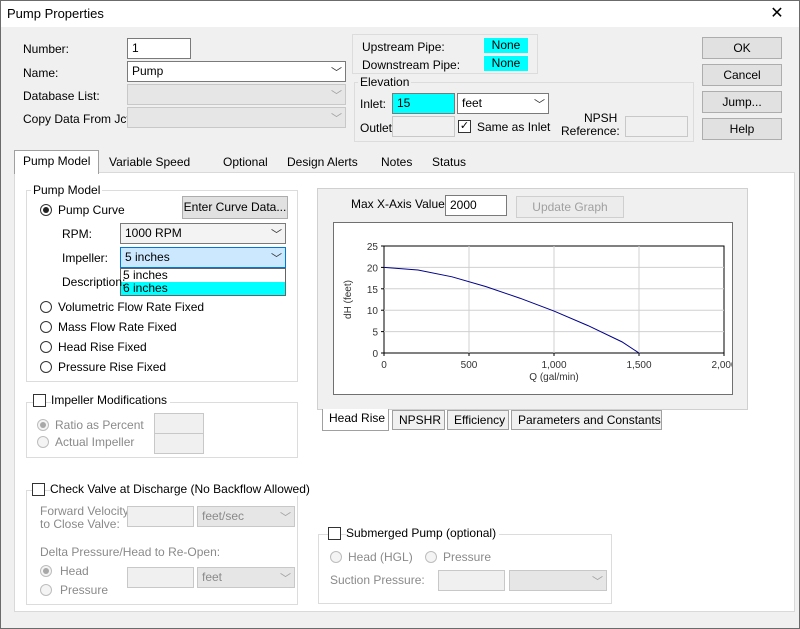 The height and width of the screenshot is (629, 800). What do you see at coordinates (373, 290) in the screenshot?
I see `y-tick-label: 15` at bounding box center [373, 290].